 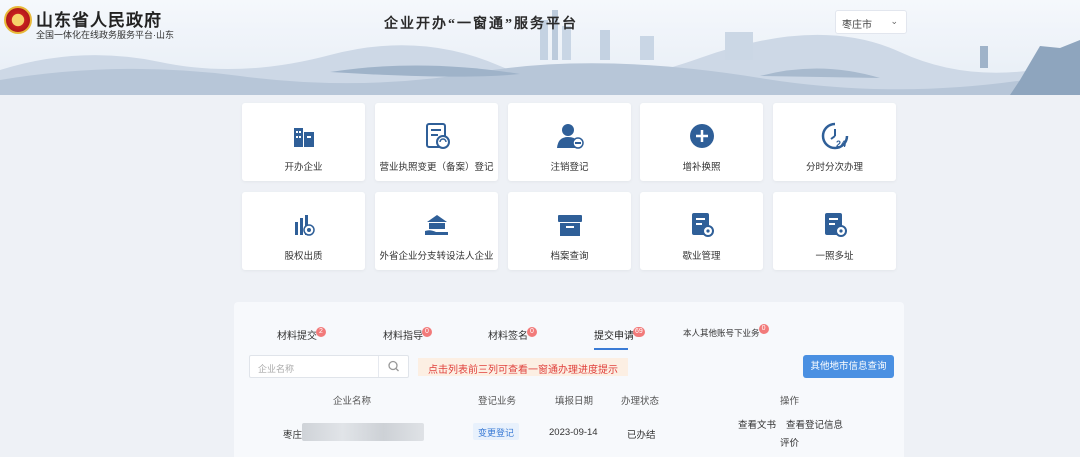 I want to click on service-tile-license-reissue: 增补换照, so click(x=701, y=142).